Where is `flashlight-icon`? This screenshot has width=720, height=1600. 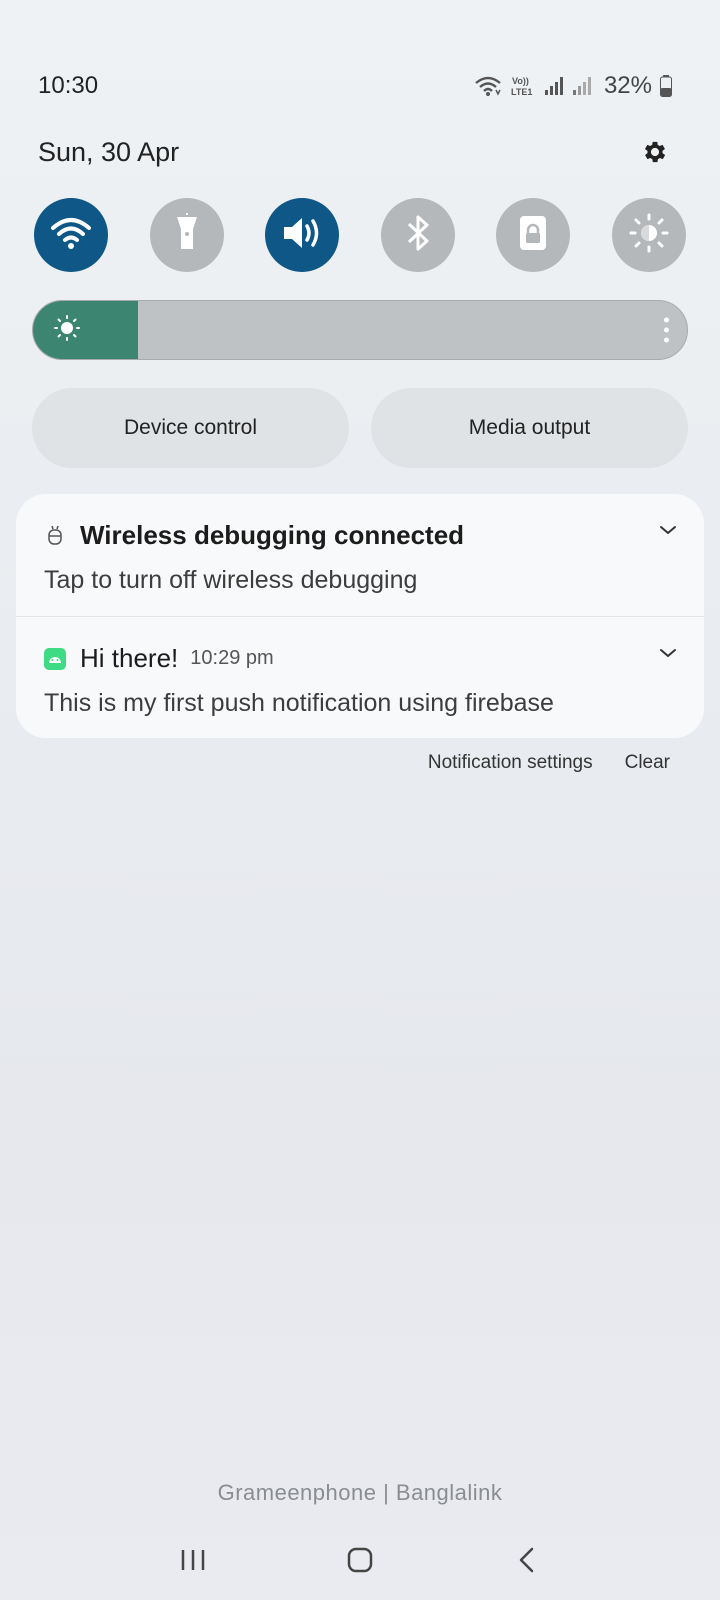 flashlight-icon is located at coordinates (187, 234).